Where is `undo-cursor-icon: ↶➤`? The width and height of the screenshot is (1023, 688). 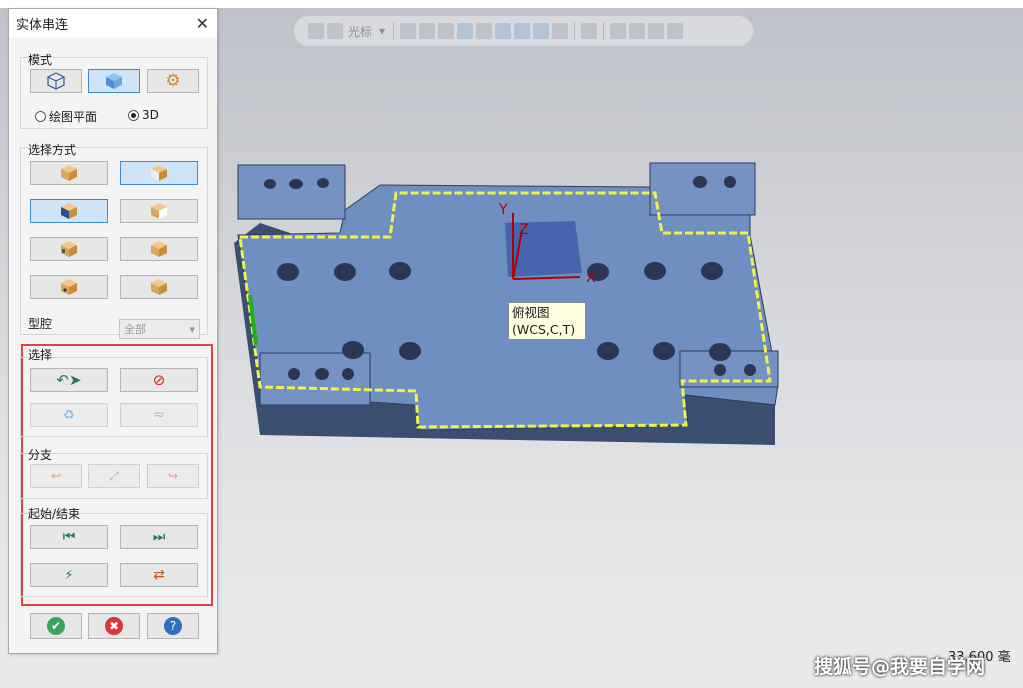 undo-cursor-icon: ↶➤ is located at coordinates (69, 380).